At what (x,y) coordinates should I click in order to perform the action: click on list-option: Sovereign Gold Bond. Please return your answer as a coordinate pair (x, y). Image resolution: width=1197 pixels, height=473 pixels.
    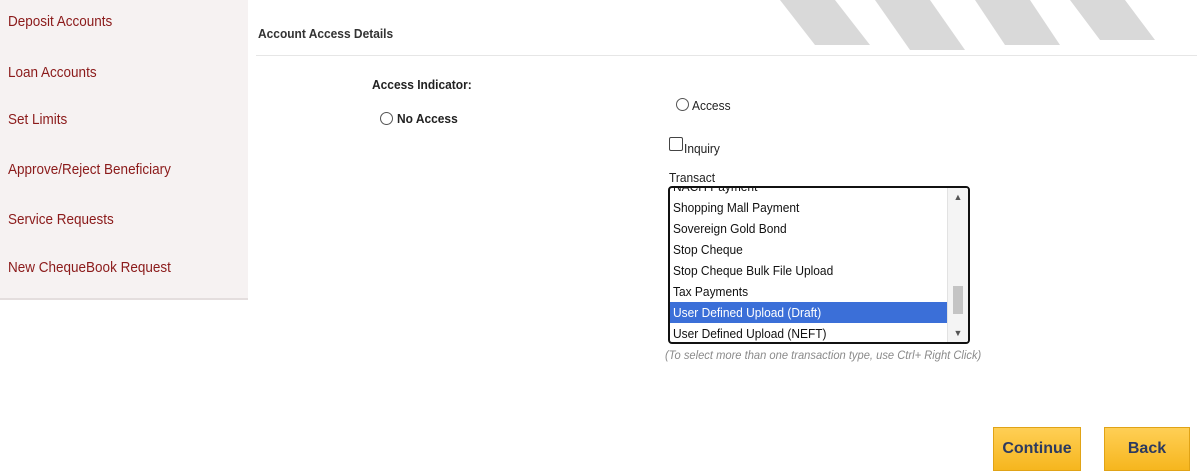
    Looking at the image, I should click on (809, 228).